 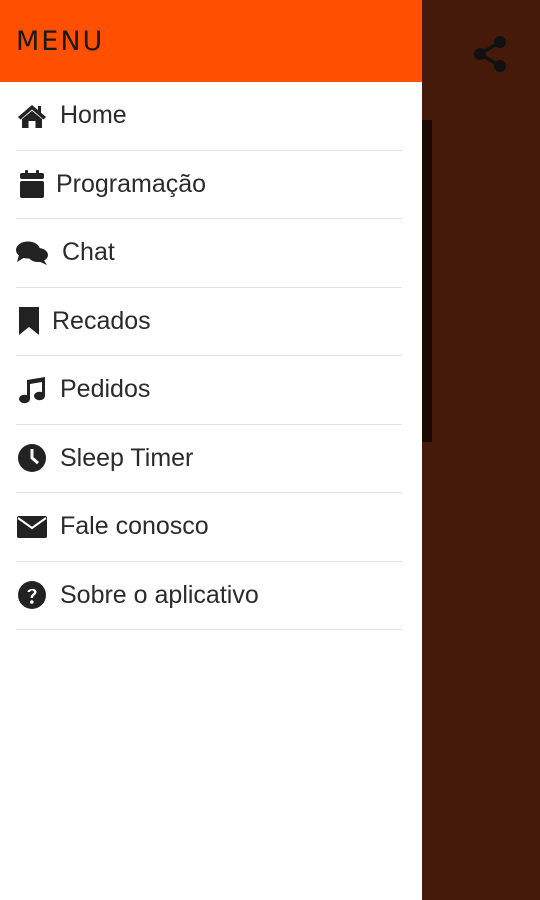 What do you see at coordinates (127, 457) in the screenshot?
I see `menu-item-label: Sleep Timer` at bounding box center [127, 457].